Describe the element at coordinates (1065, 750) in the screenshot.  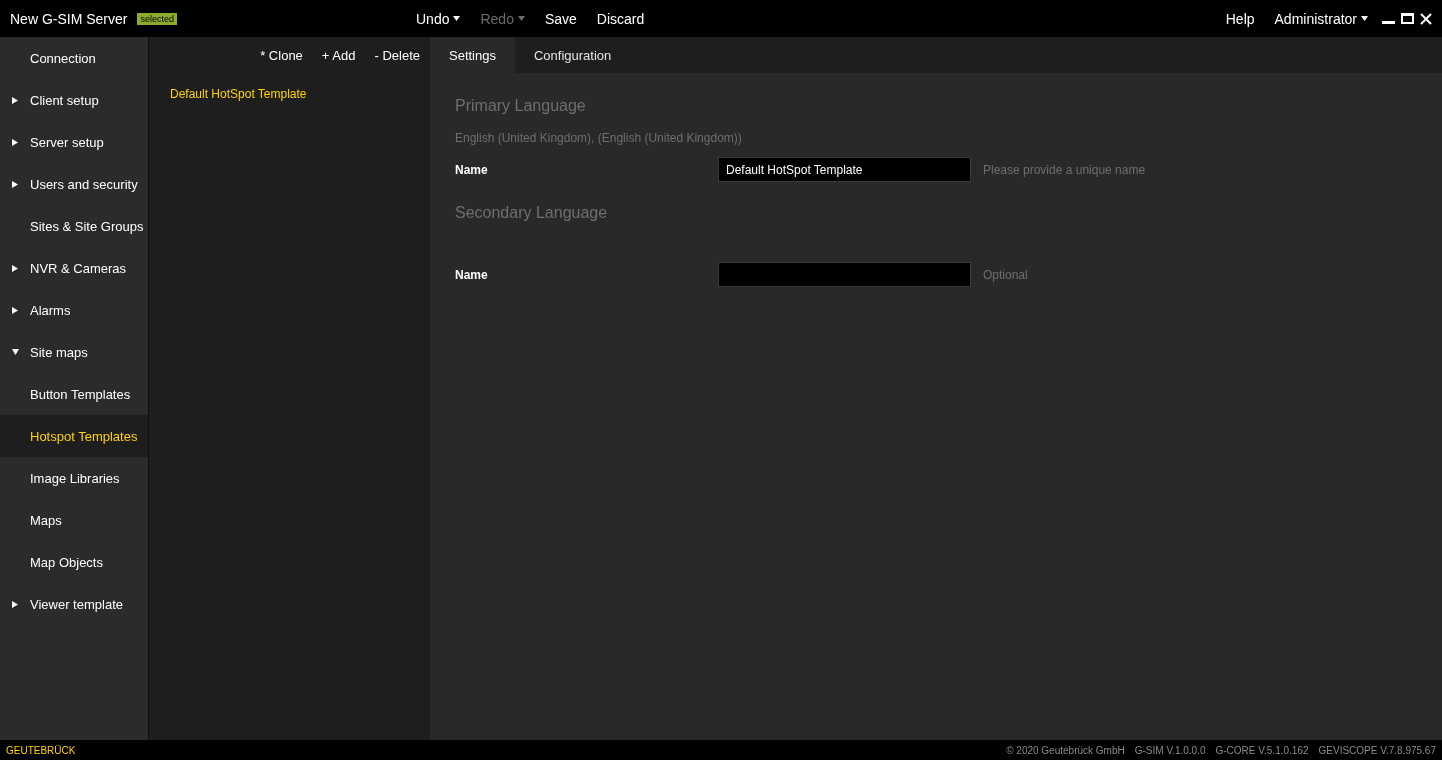
I see `version-label: © 2020 Geutebrück GmbH` at that location.